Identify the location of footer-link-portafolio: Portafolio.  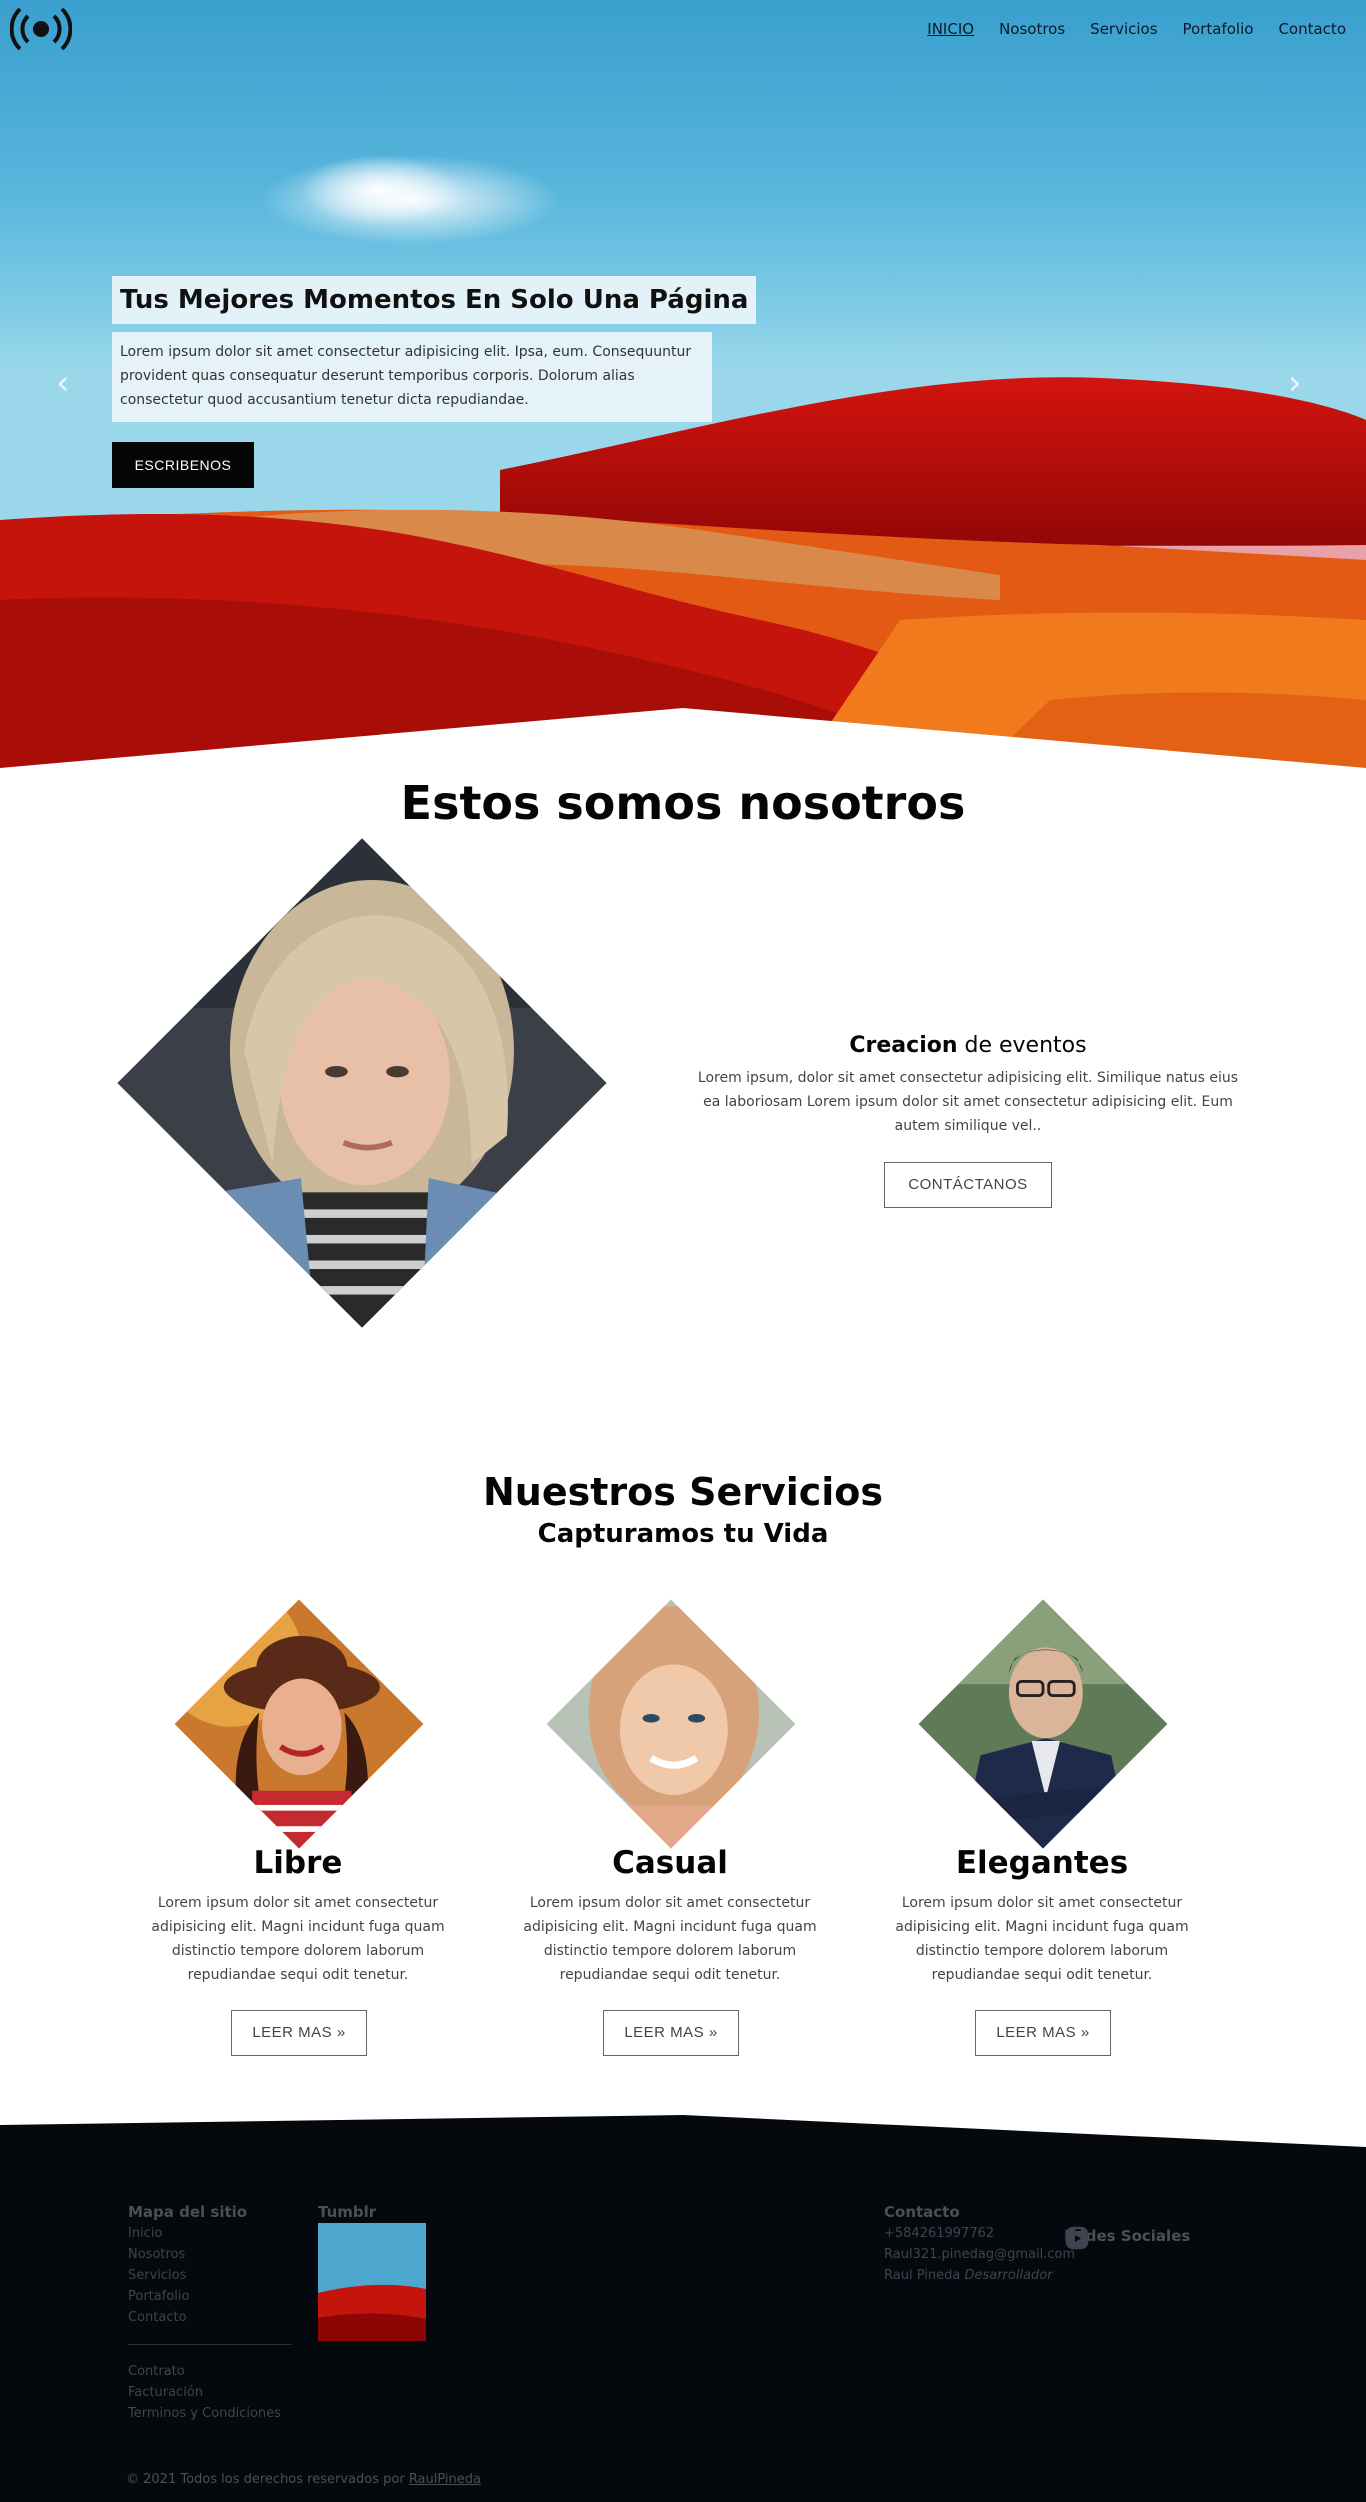
(210, 2296).